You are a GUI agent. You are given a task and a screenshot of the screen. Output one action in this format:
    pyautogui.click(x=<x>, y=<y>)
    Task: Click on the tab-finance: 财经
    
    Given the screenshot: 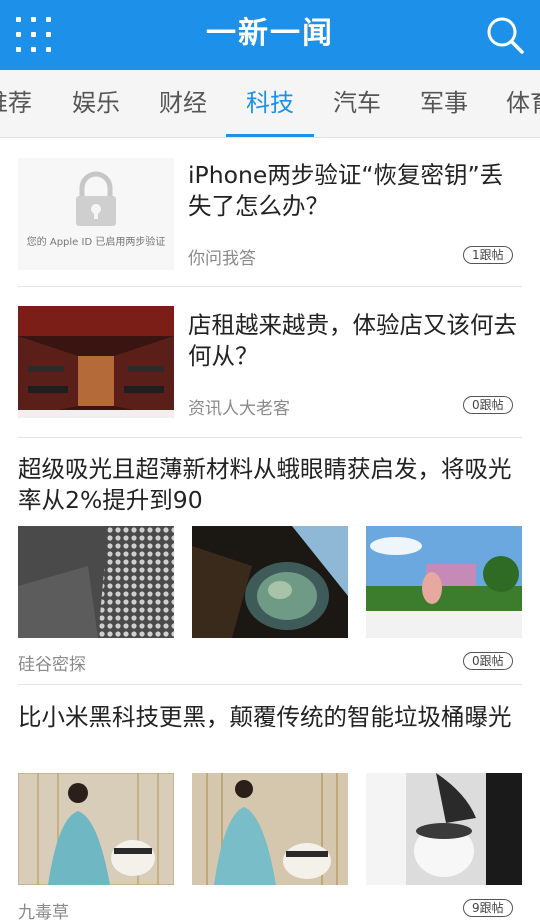 What is the action you would take?
    pyautogui.click(x=183, y=103)
    